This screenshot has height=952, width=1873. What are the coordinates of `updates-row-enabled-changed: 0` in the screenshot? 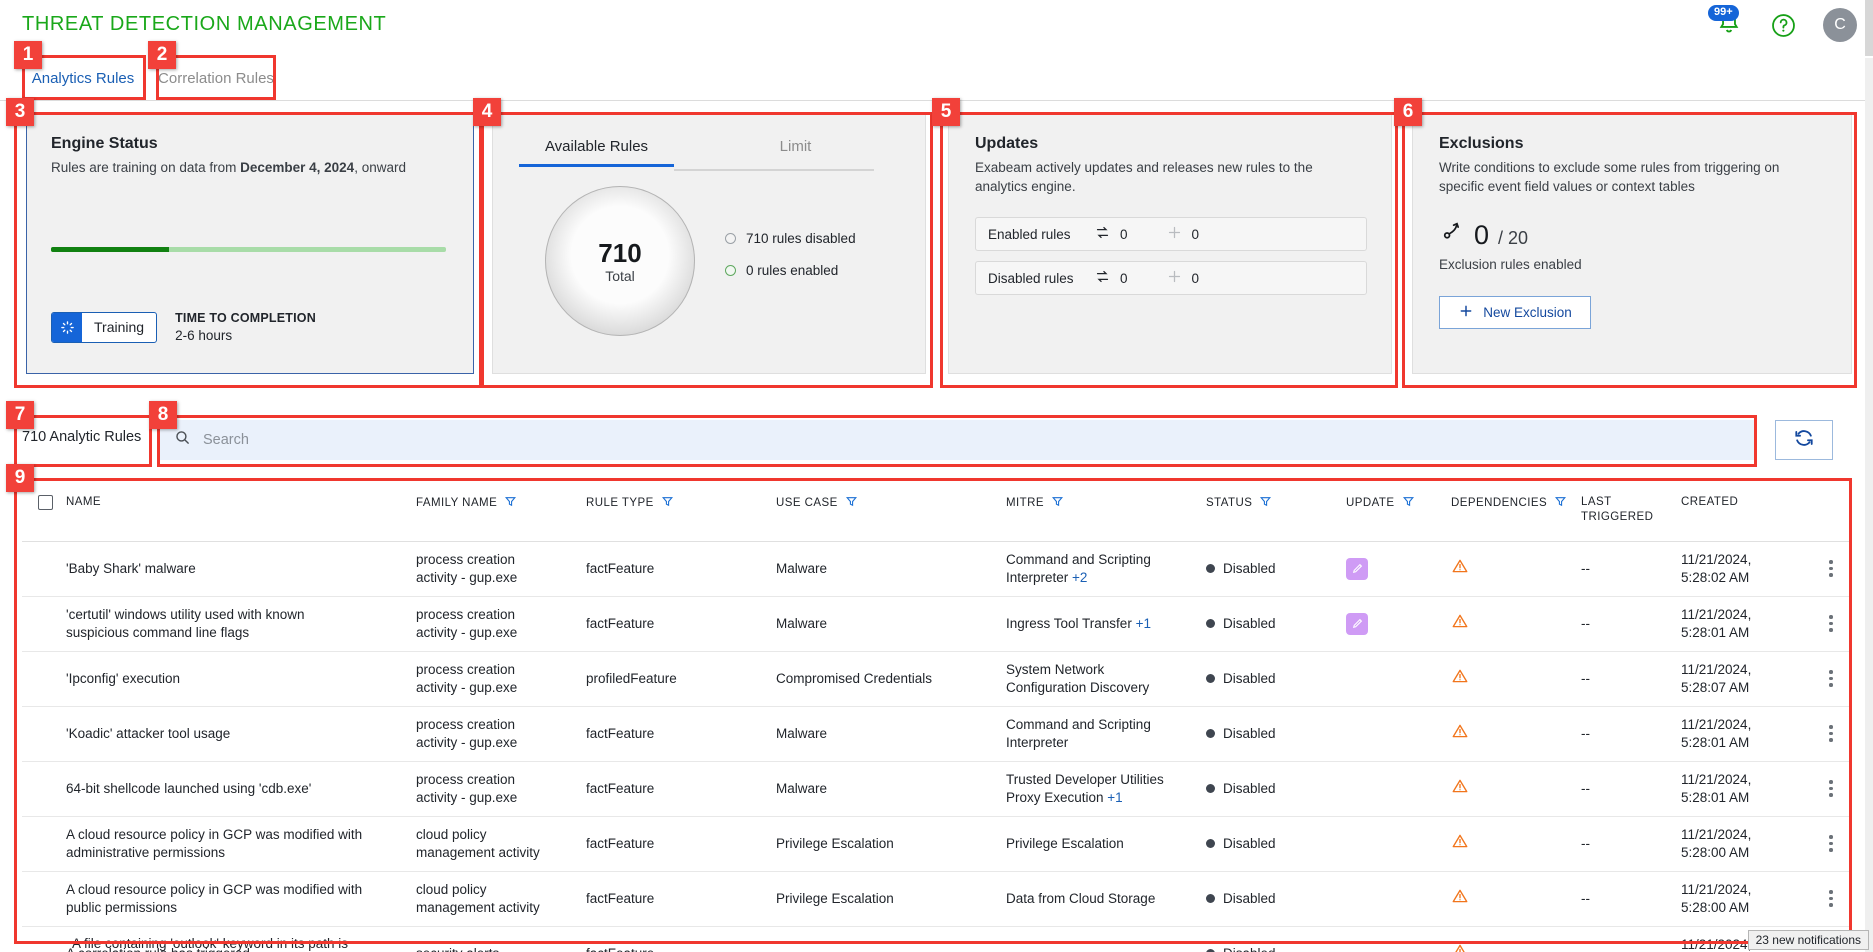 It's located at (1124, 234).